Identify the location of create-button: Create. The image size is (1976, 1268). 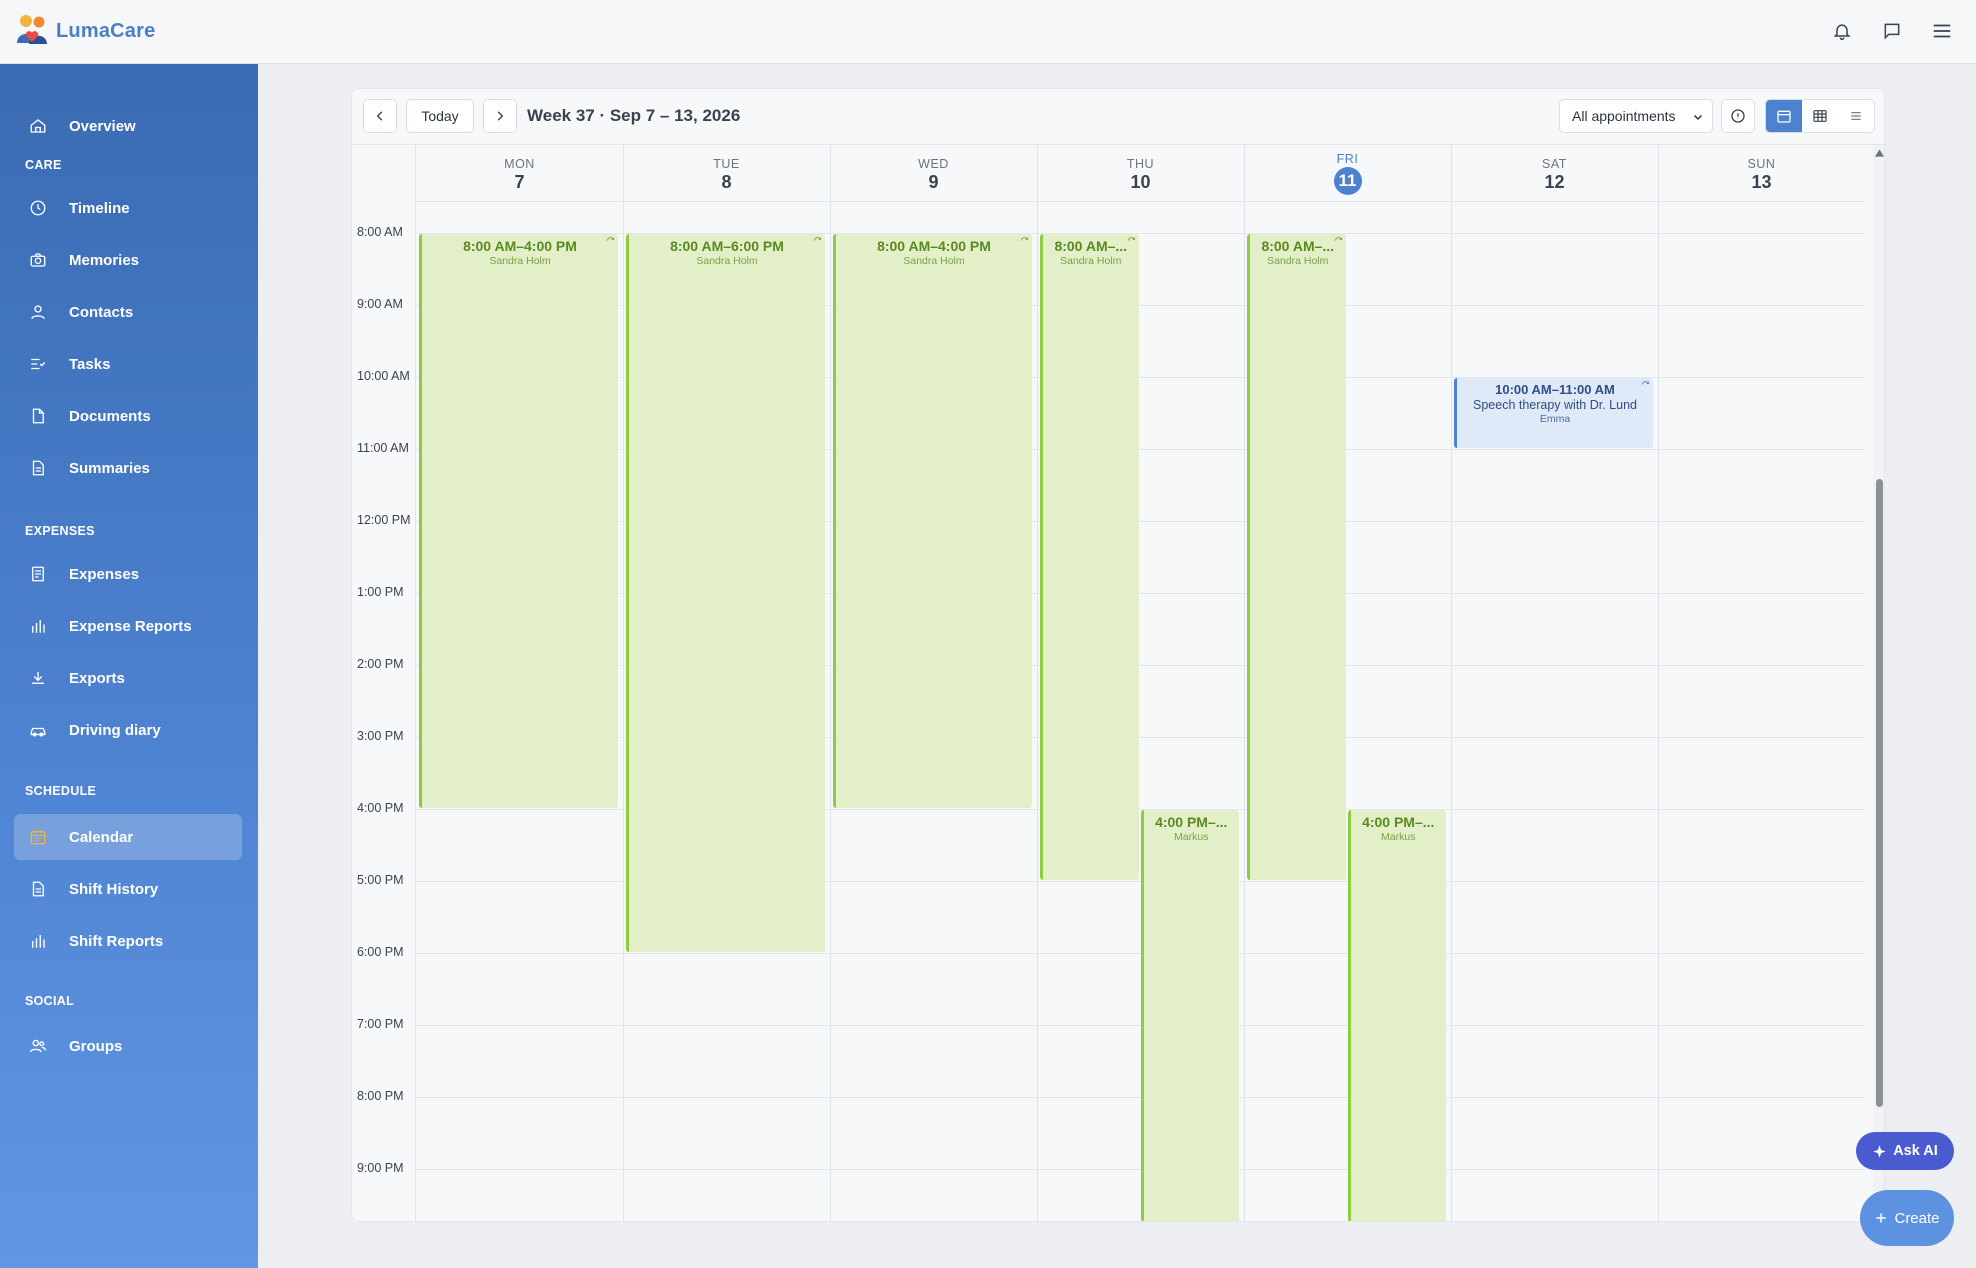
(1907, 1218).